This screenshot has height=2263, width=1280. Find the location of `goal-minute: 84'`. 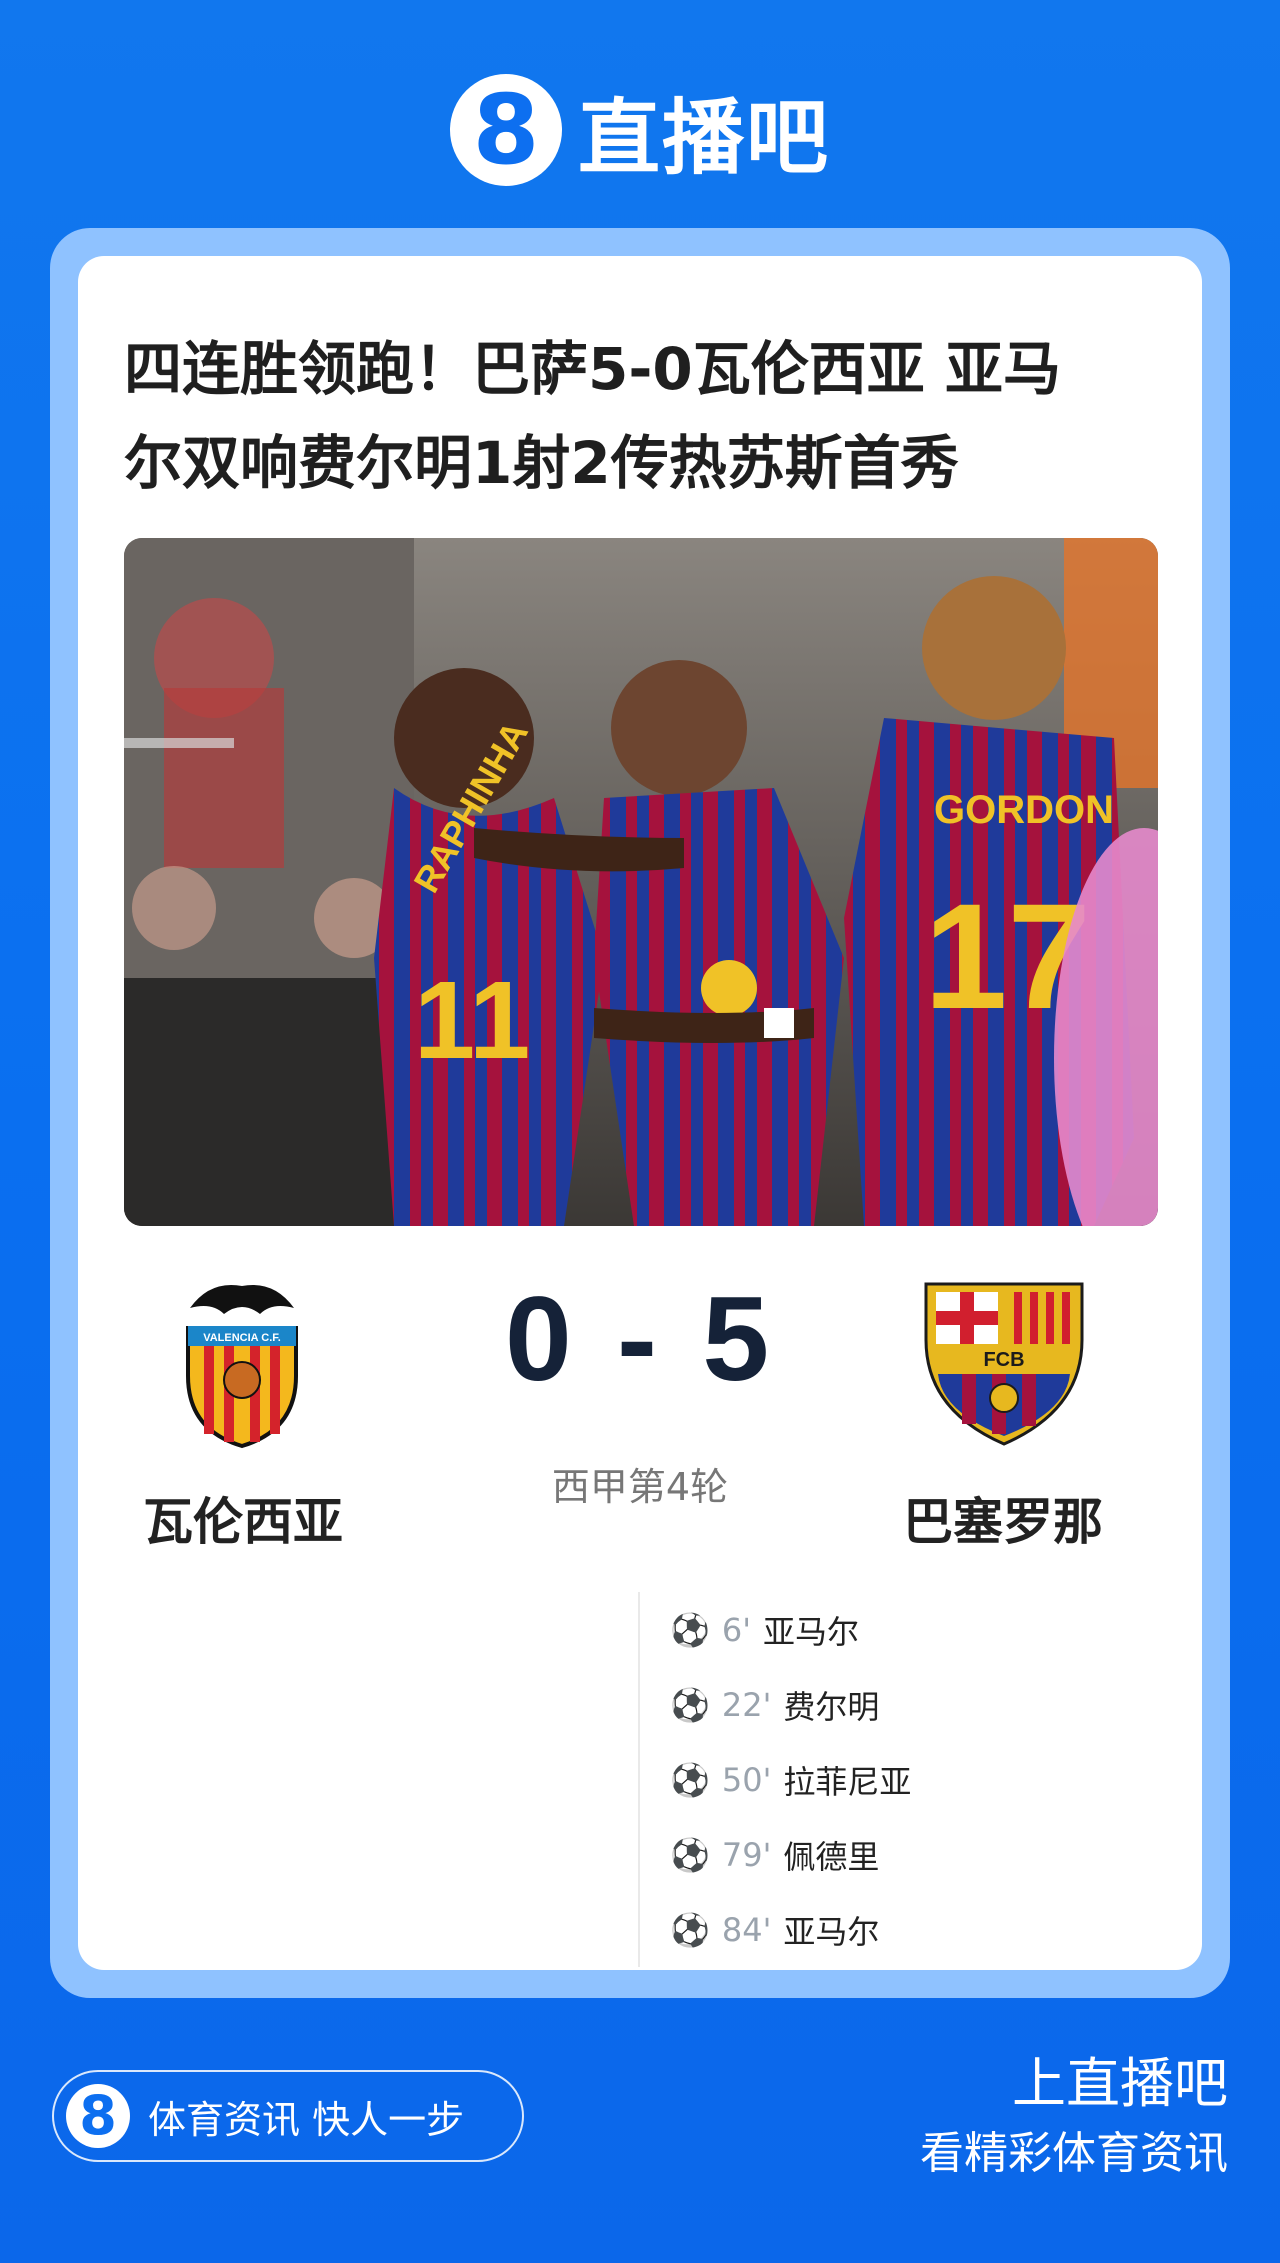

goal-minute: 84' is located at coordinates (746, 1929).